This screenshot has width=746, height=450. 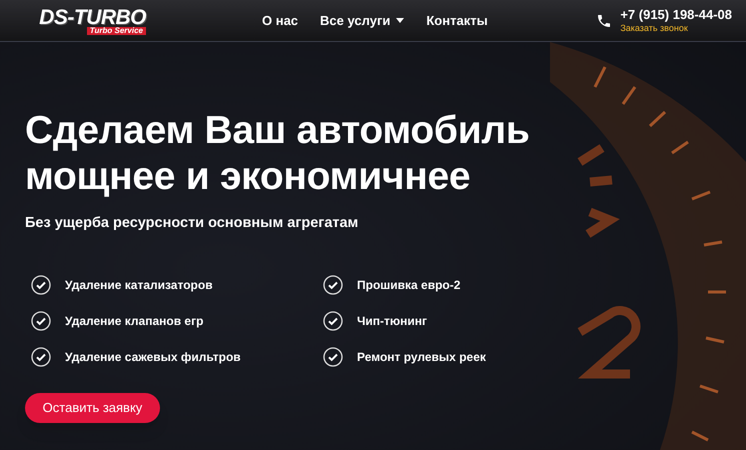 What do you see at coordinates (421, 357) in the screenshot?
I see `feature-text: Ремонт рулевых реек` at bounding box center [421, 357].